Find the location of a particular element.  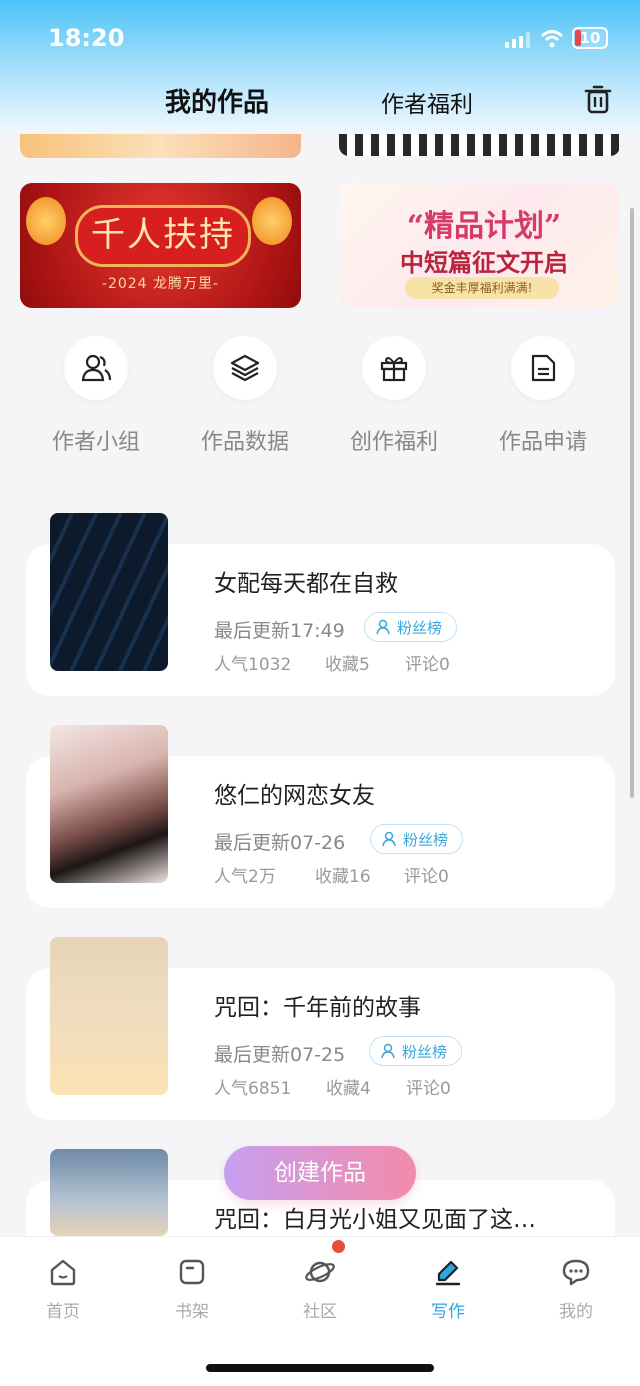

tab-mine: 我的 is located at coordinates (576, 1289).